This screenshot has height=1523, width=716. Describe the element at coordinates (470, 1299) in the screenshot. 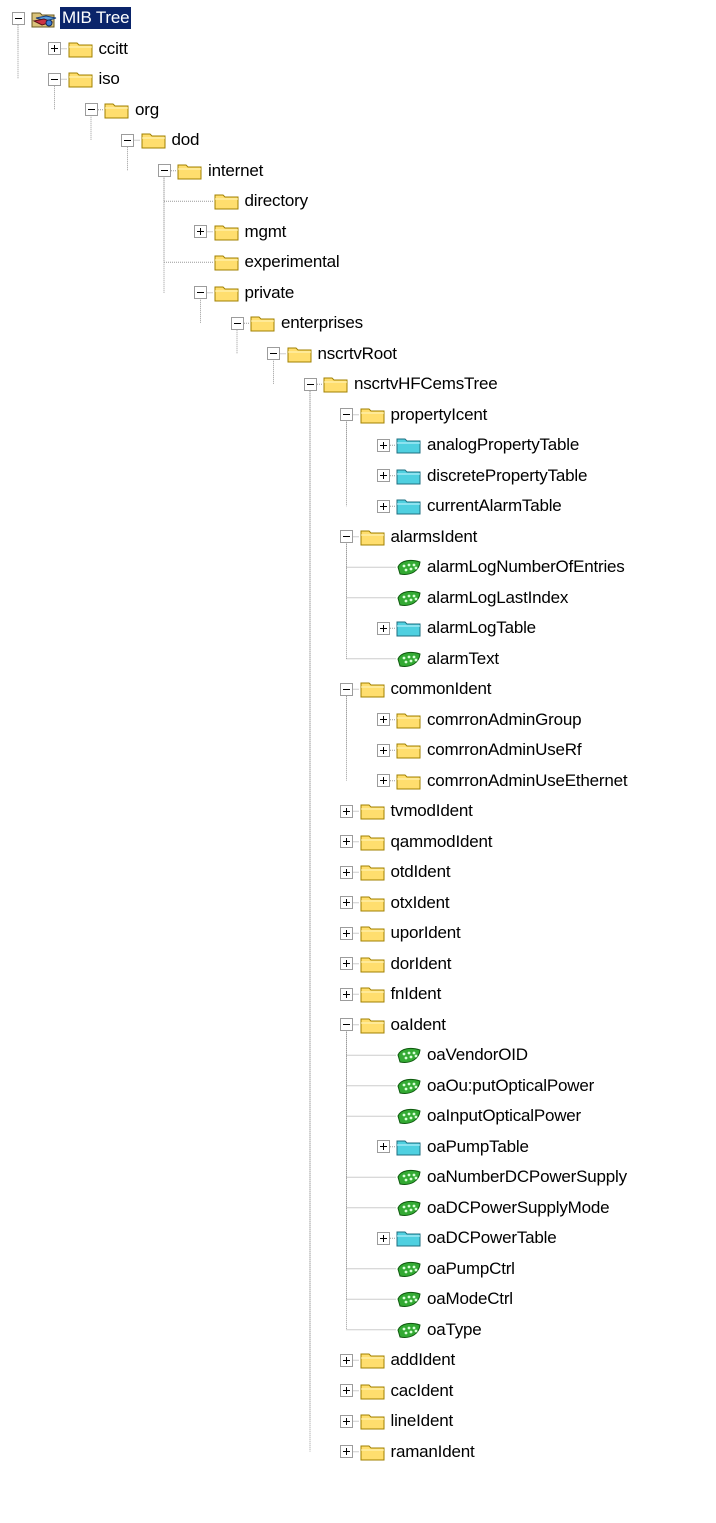

I see `tree-node-label: oaModeCtrl` at that location.